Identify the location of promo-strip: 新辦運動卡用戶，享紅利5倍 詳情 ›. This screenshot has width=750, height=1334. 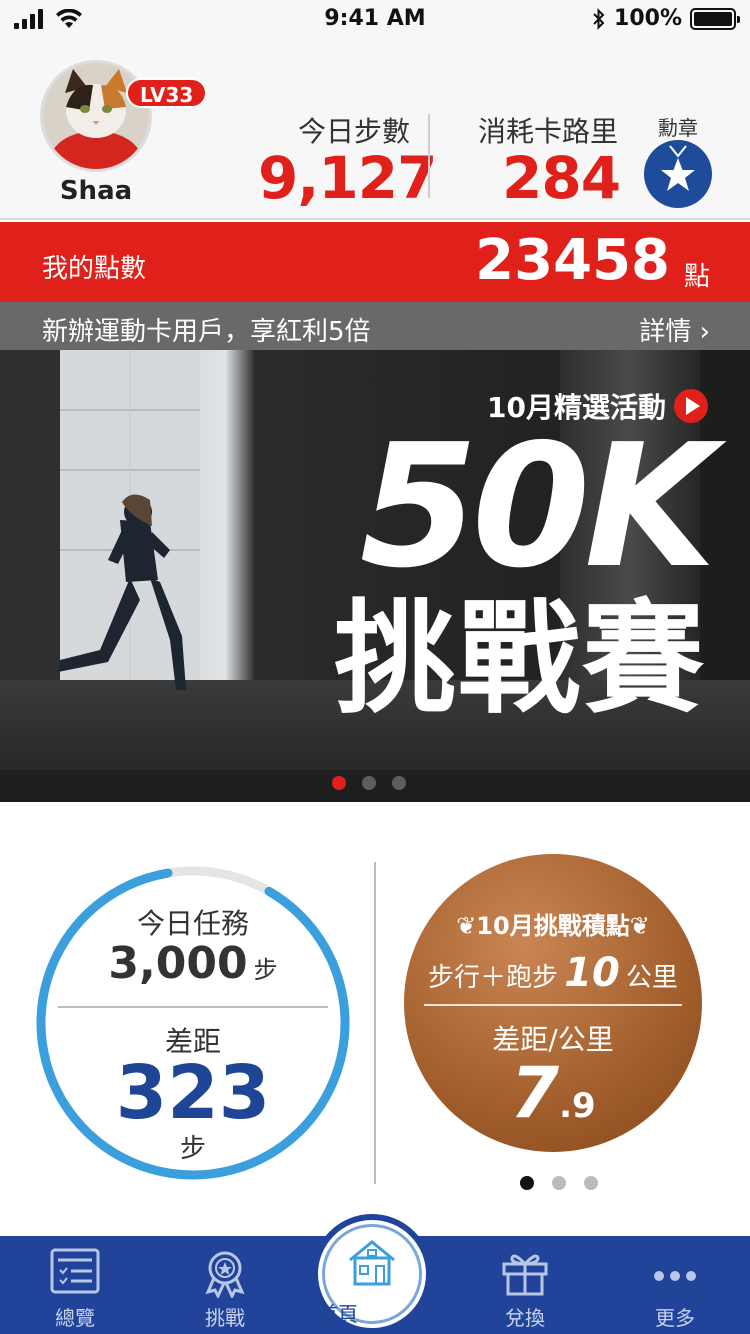
(375, 326).